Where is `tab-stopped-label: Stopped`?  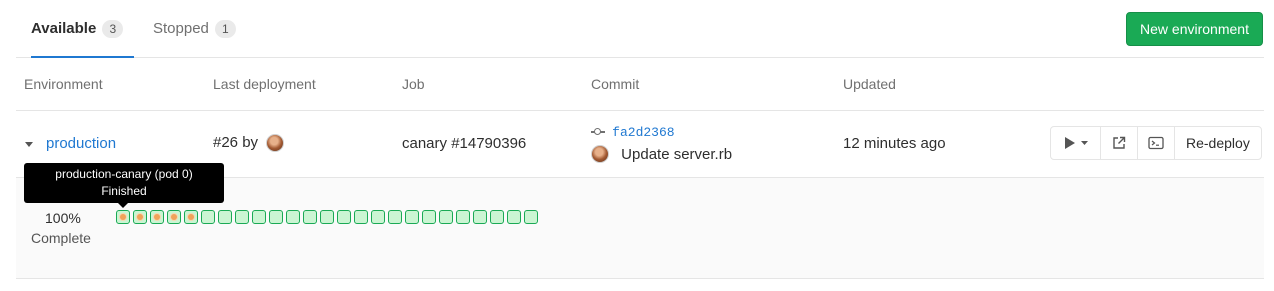
tab-stopped-label: Stopped is located at coordinates (181, 28).